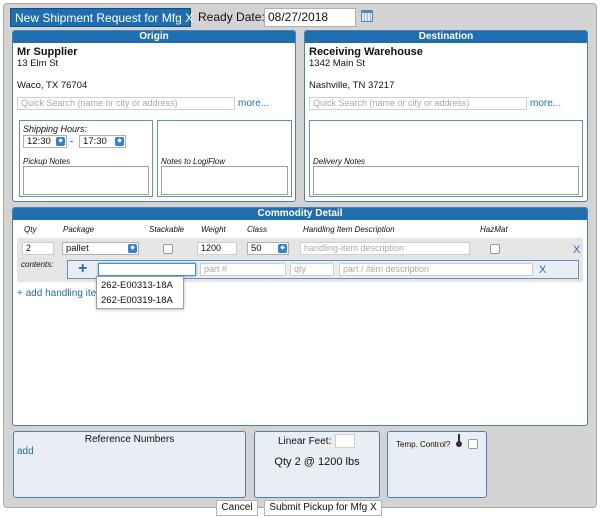 Image resolution: width=600 pixels, height=518 pixels. I want to click on shipment-summary: Qty 2 @ 1200 lbs, so click(317, 462).